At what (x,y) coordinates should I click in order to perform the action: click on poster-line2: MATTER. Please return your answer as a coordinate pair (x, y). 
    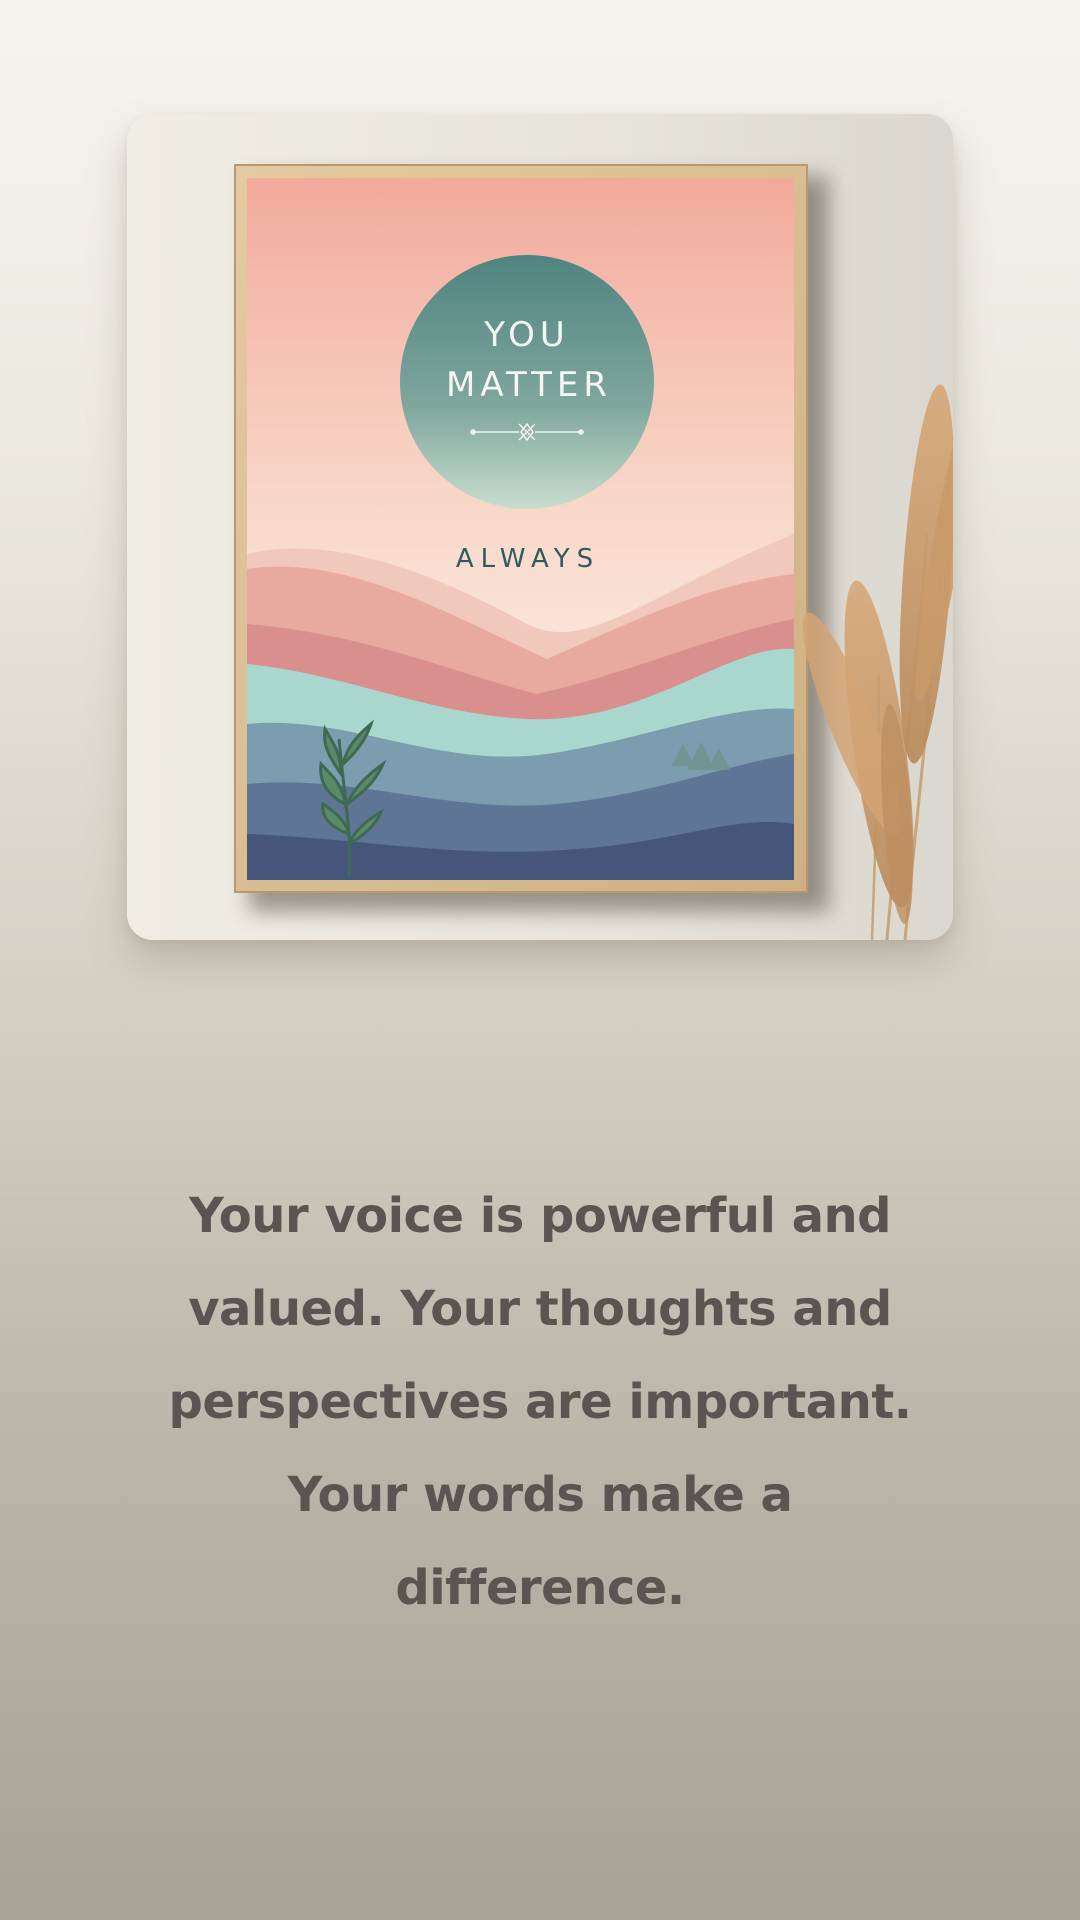
    Looking at the image, I should click on (529, 385).